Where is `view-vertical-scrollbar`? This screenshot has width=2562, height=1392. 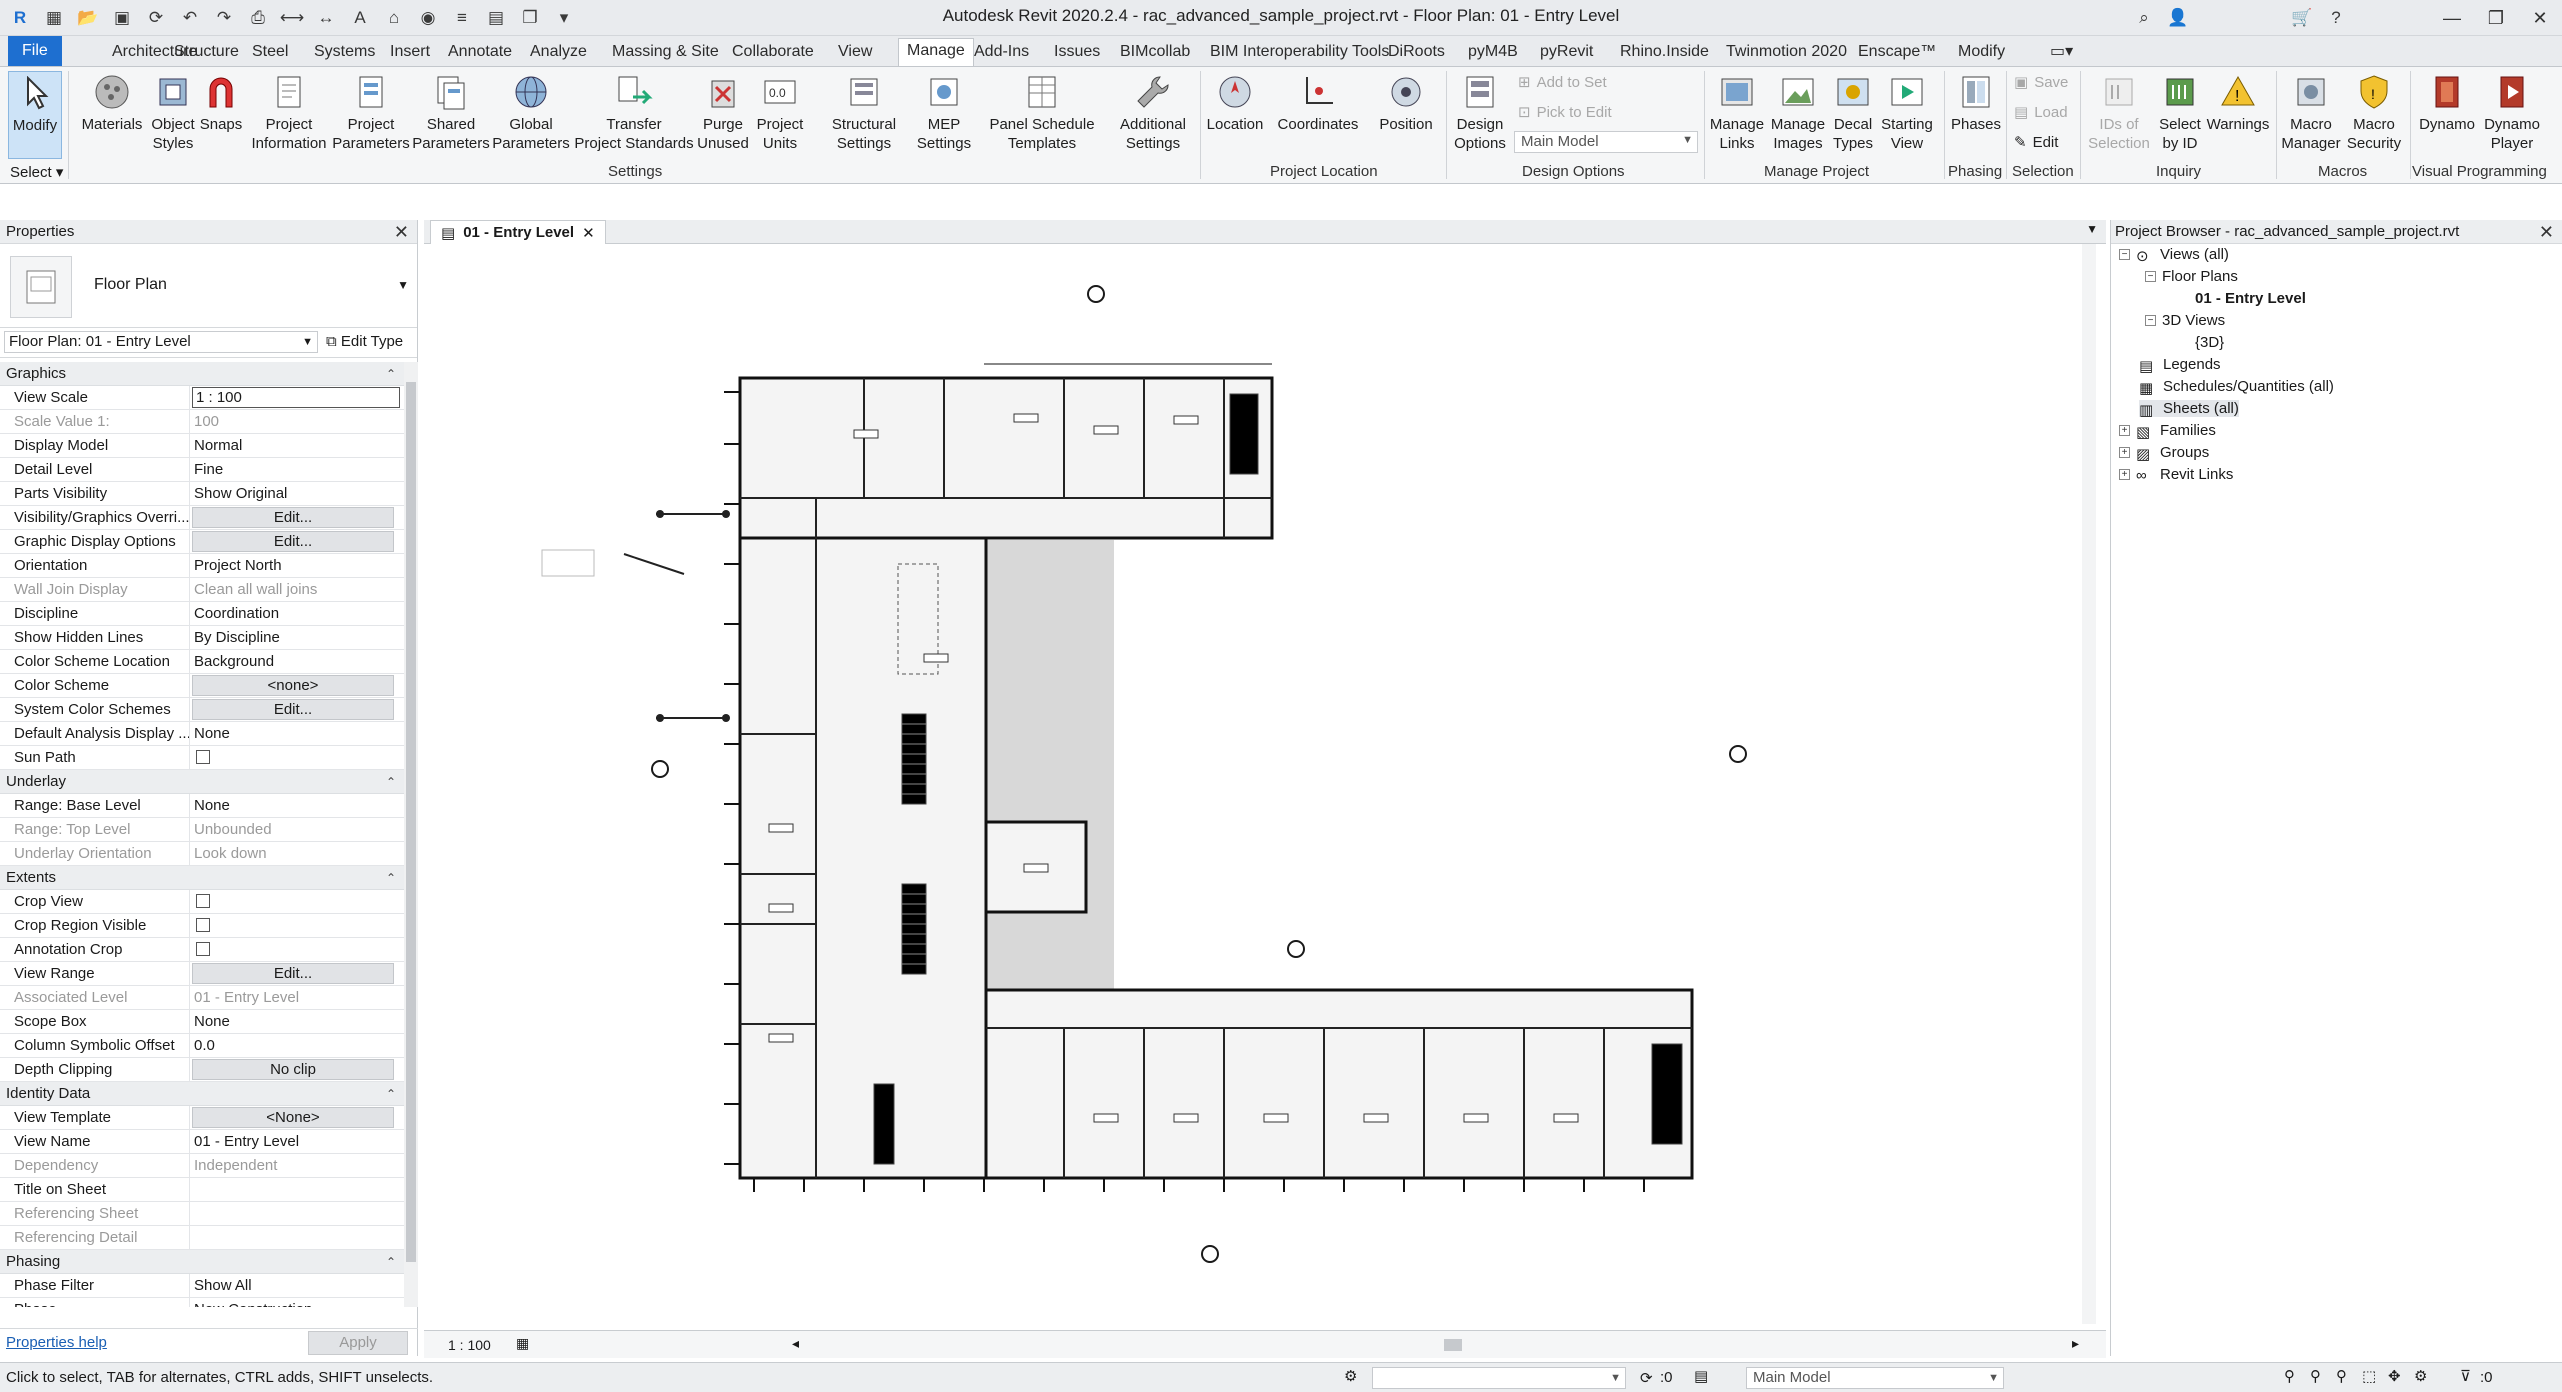
view-vertical-scrollbar is located at coordinates (2089, 784).